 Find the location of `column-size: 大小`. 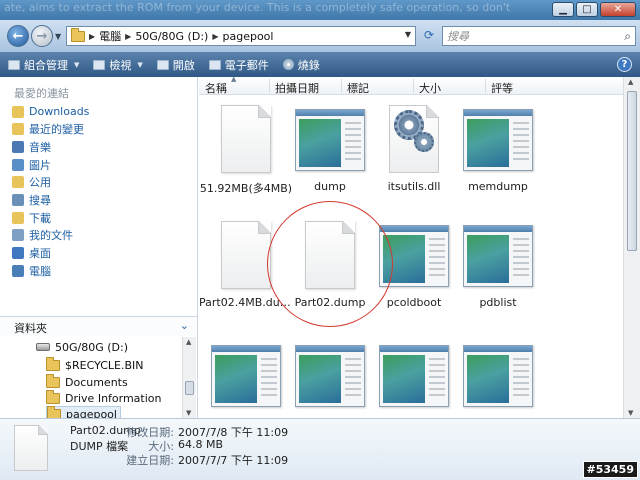

column-size: 大小 is located at coordinates (430, 88).